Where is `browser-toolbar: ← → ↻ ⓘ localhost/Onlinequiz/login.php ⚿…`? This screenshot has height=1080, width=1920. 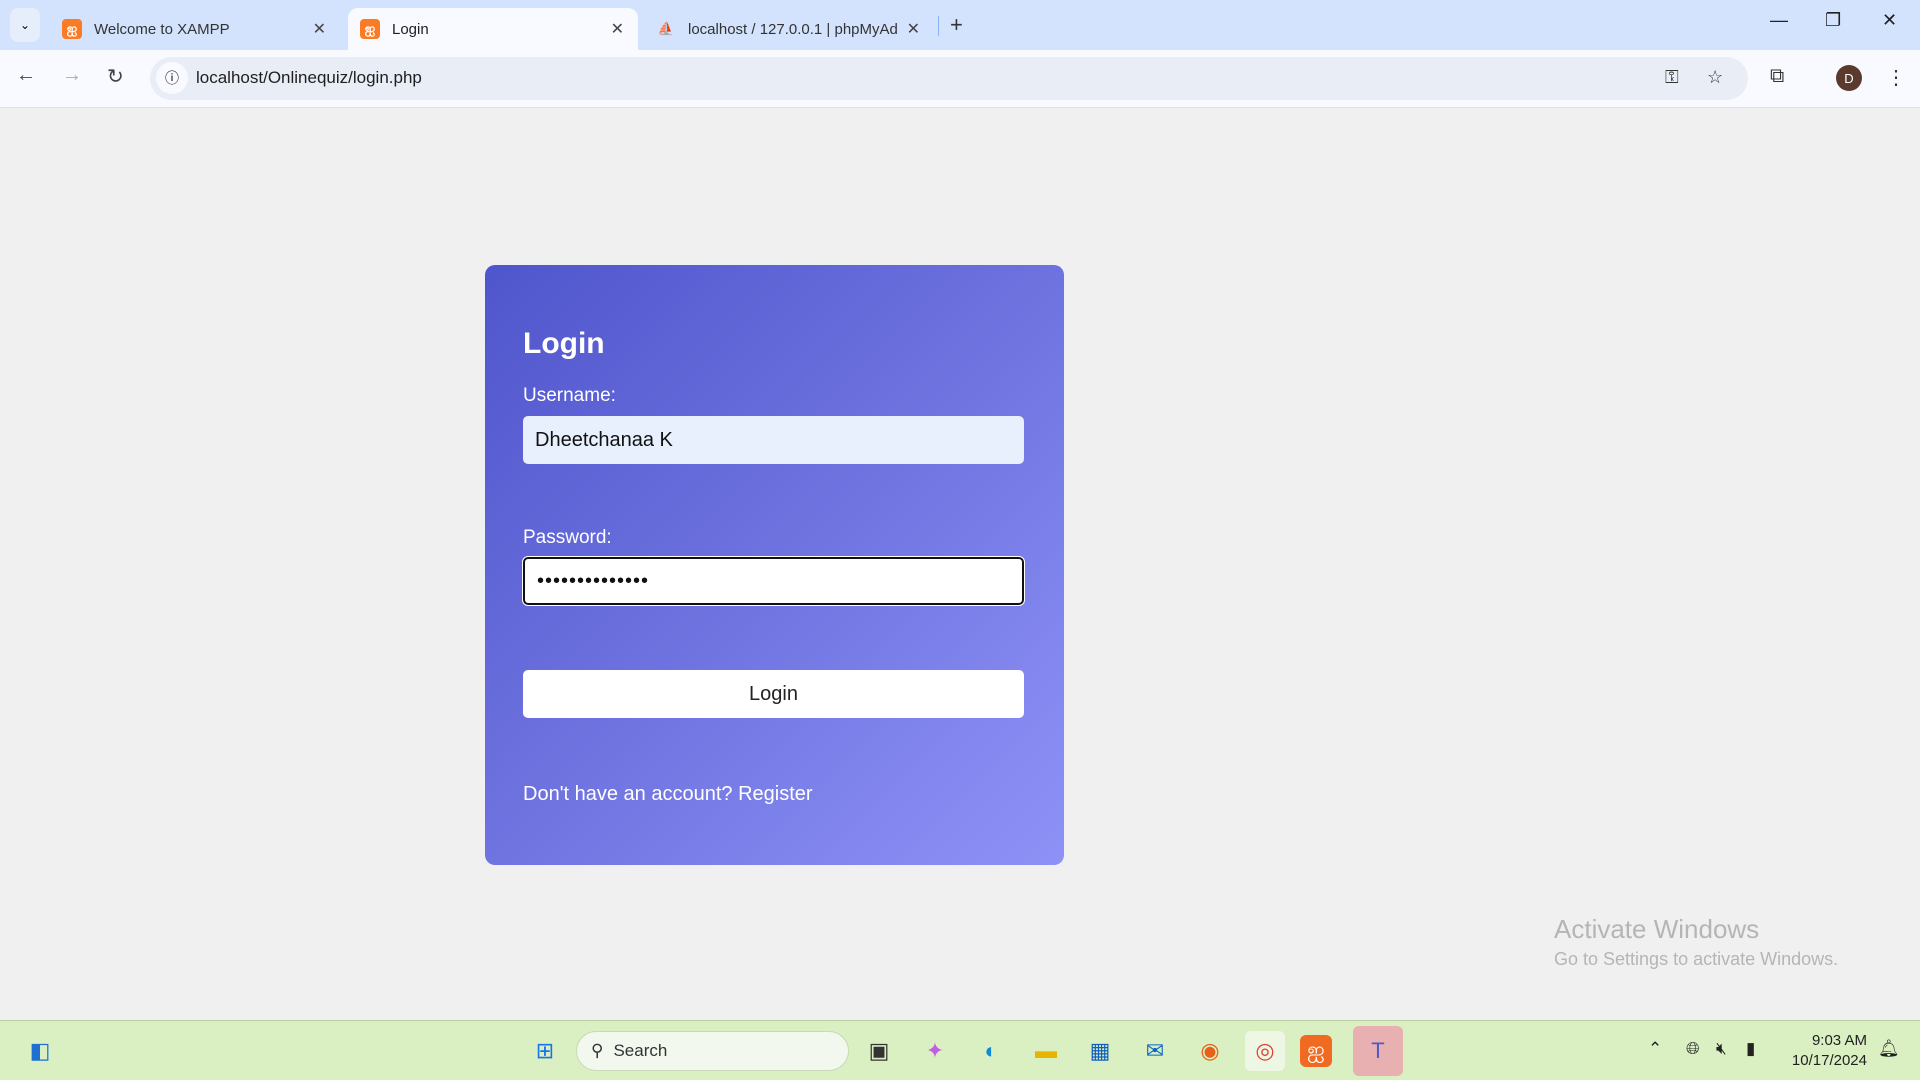
browser-toolbar: ← → ↻ ⓘ localhost/Onlinequiz/login.php ⚿… is located at coordinates (960, 79).